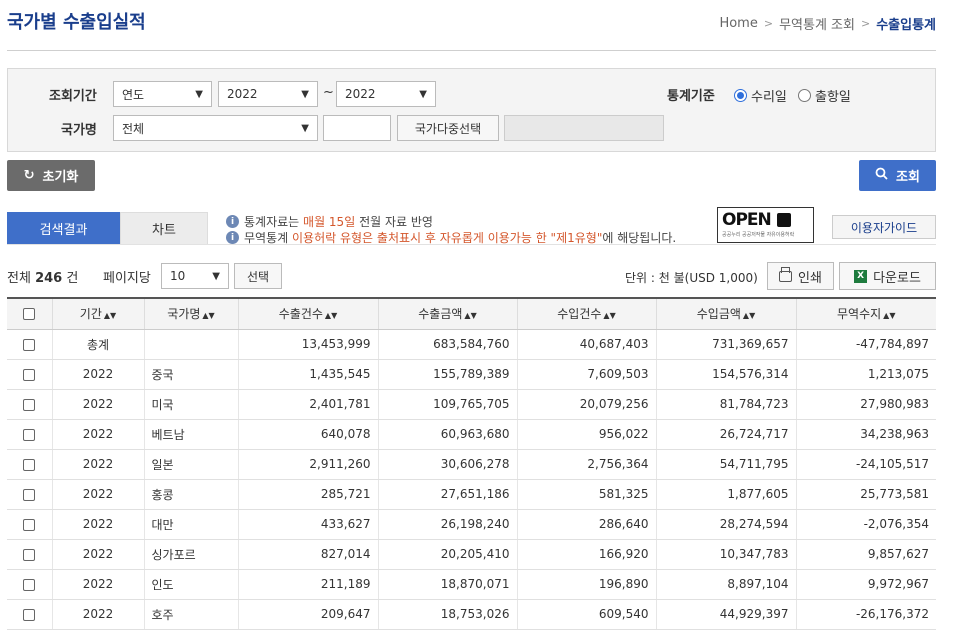  What do you see at coordinates (897, 278) in the screenshot?
I see `download-label: 다운로드` at bounding box center [897, 278].